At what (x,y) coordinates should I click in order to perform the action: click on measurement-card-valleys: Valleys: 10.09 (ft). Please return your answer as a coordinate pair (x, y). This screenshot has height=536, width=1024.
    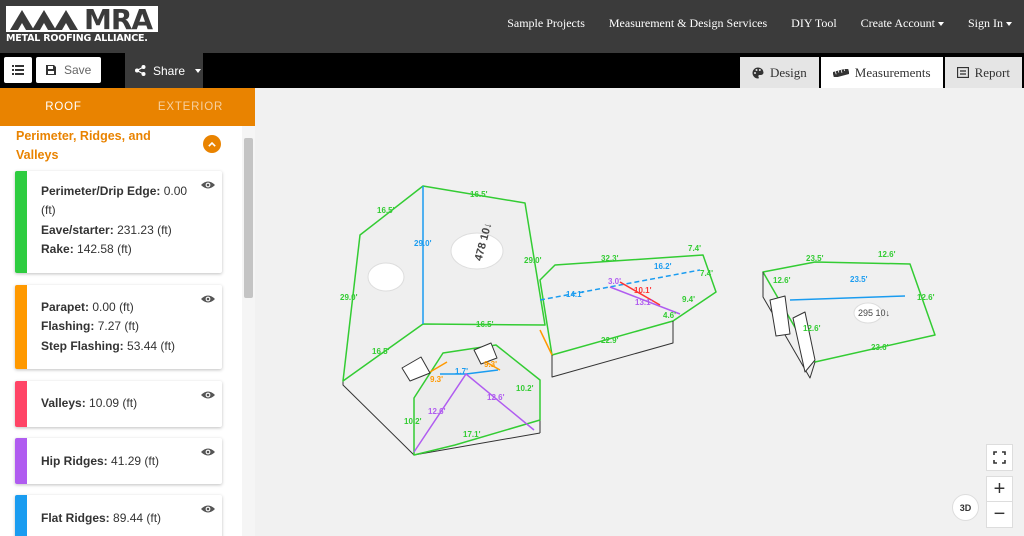
    Looking at the image, I should click on (118, 404).